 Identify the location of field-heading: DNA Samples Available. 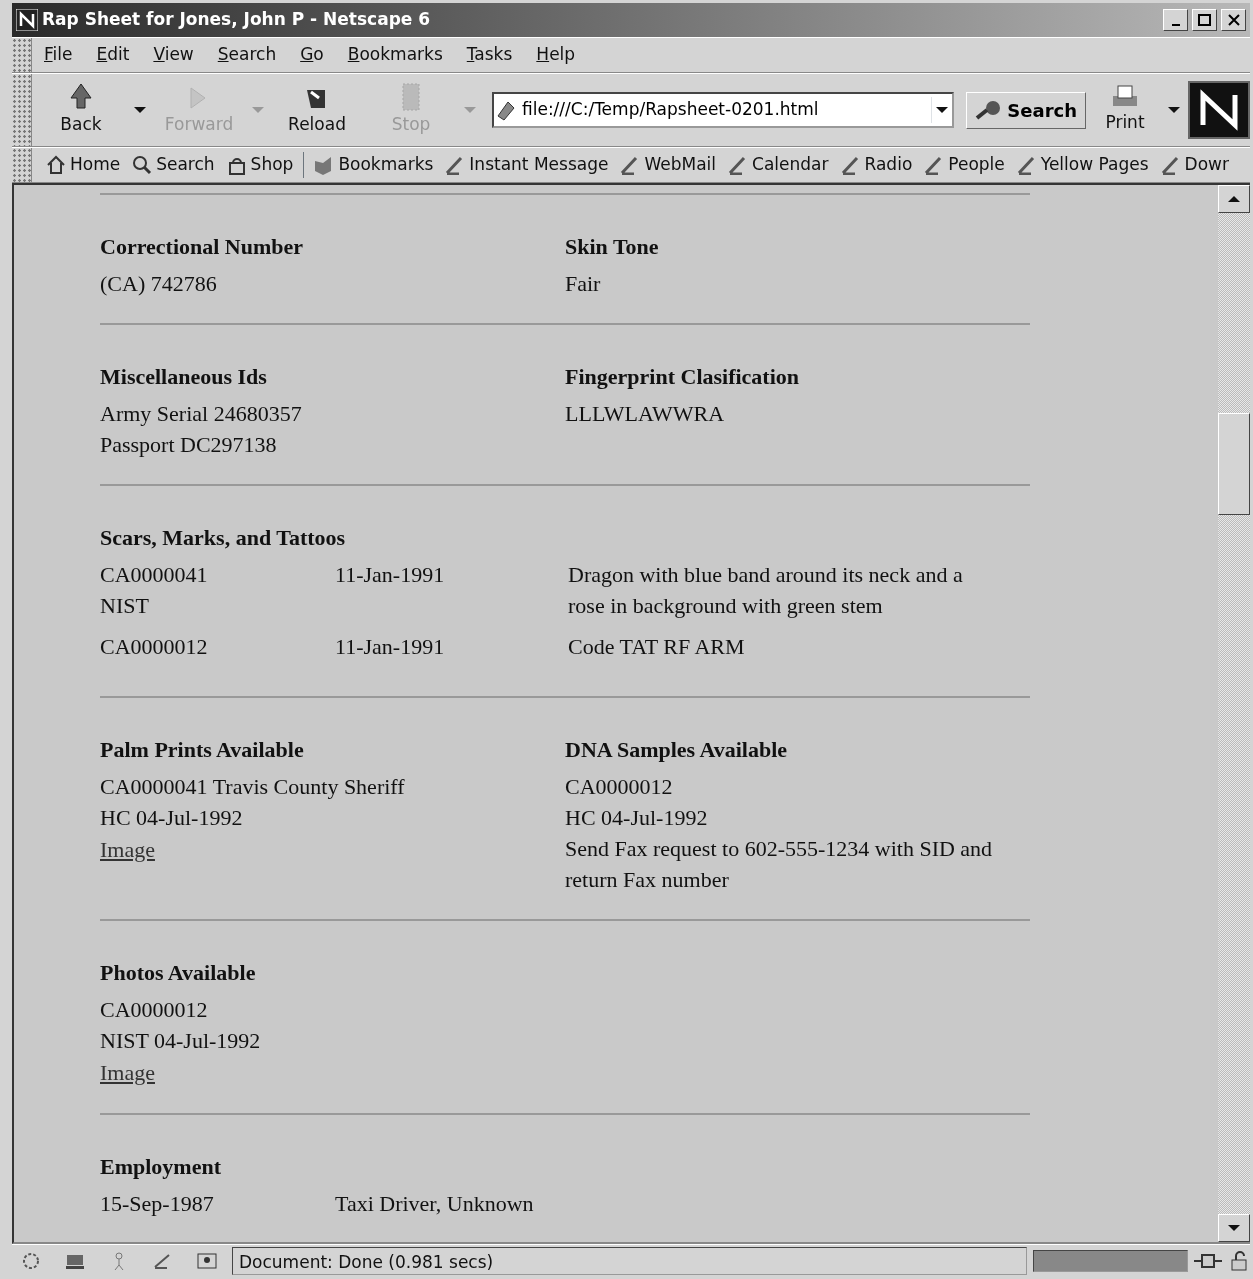
(677, 750).